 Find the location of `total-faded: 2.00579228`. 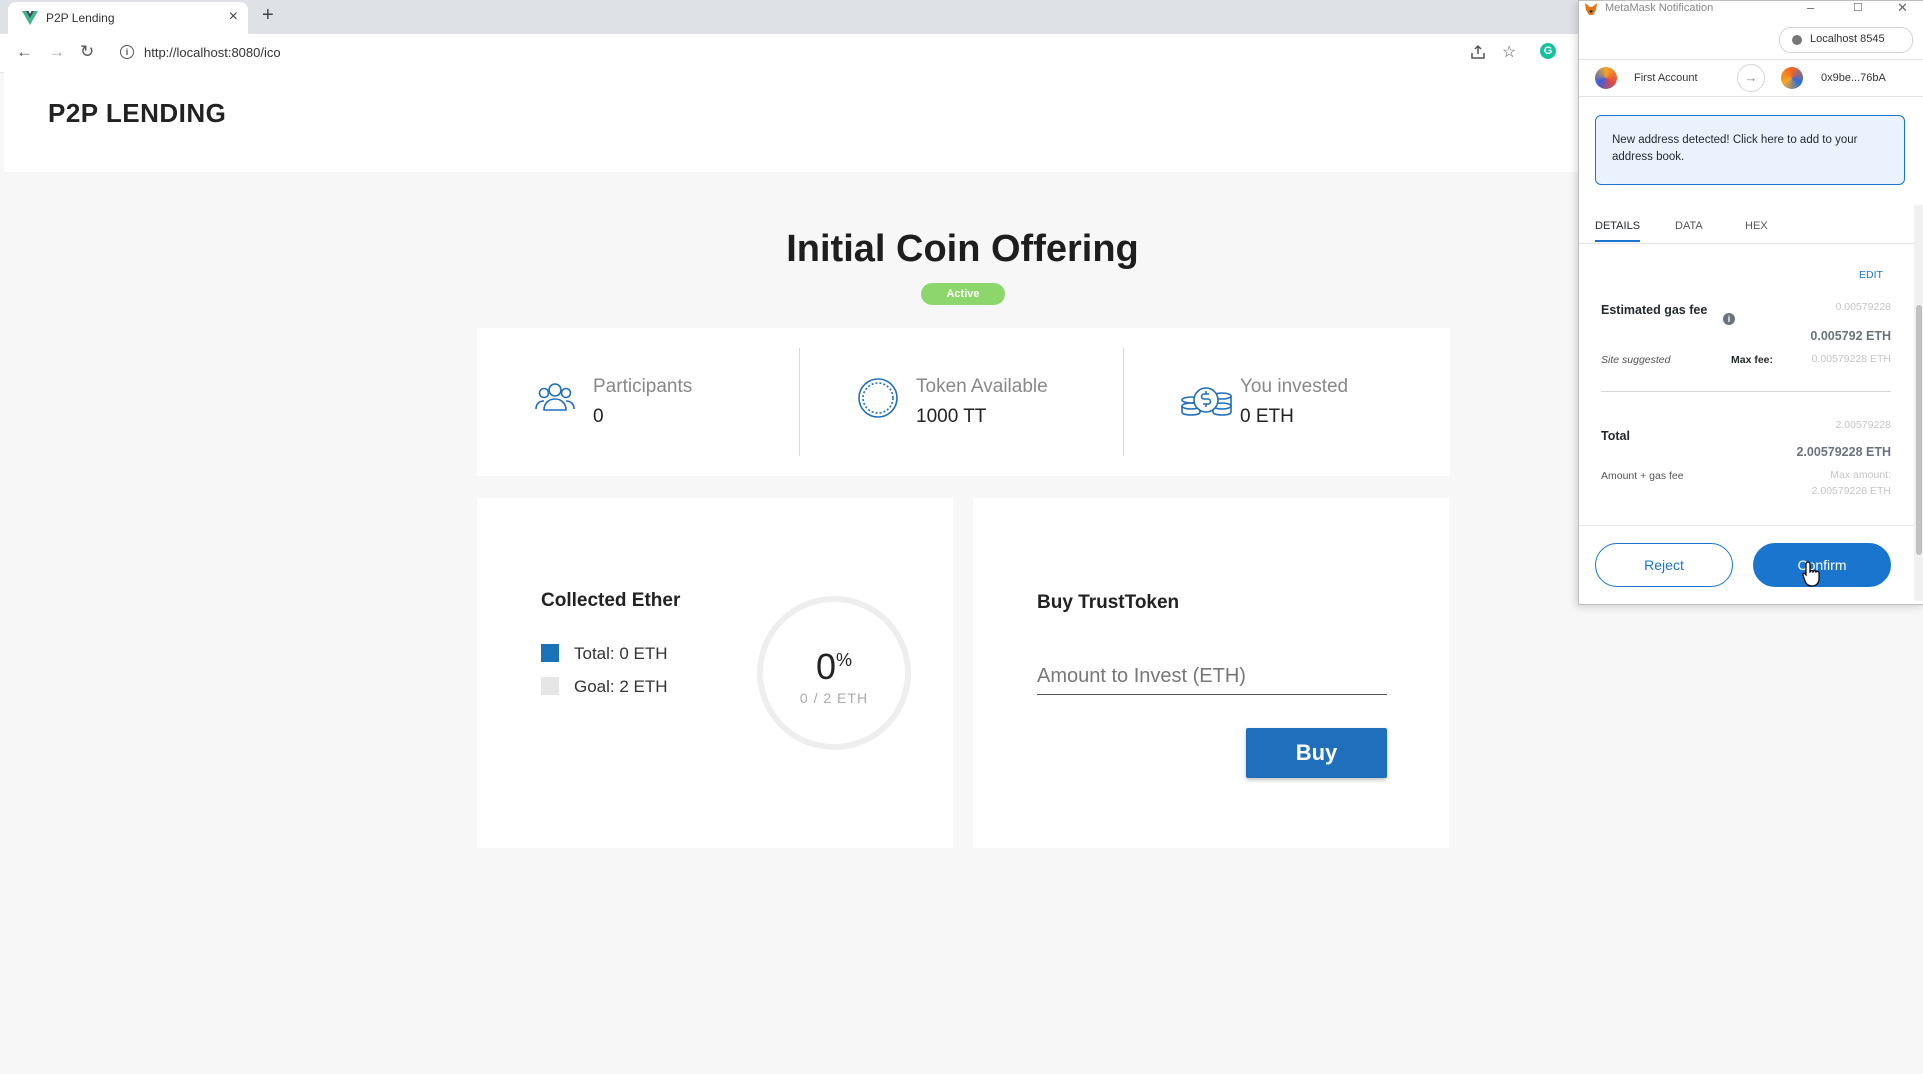

total-faded: 2.00579228 is located at coordinates (1863, 425).